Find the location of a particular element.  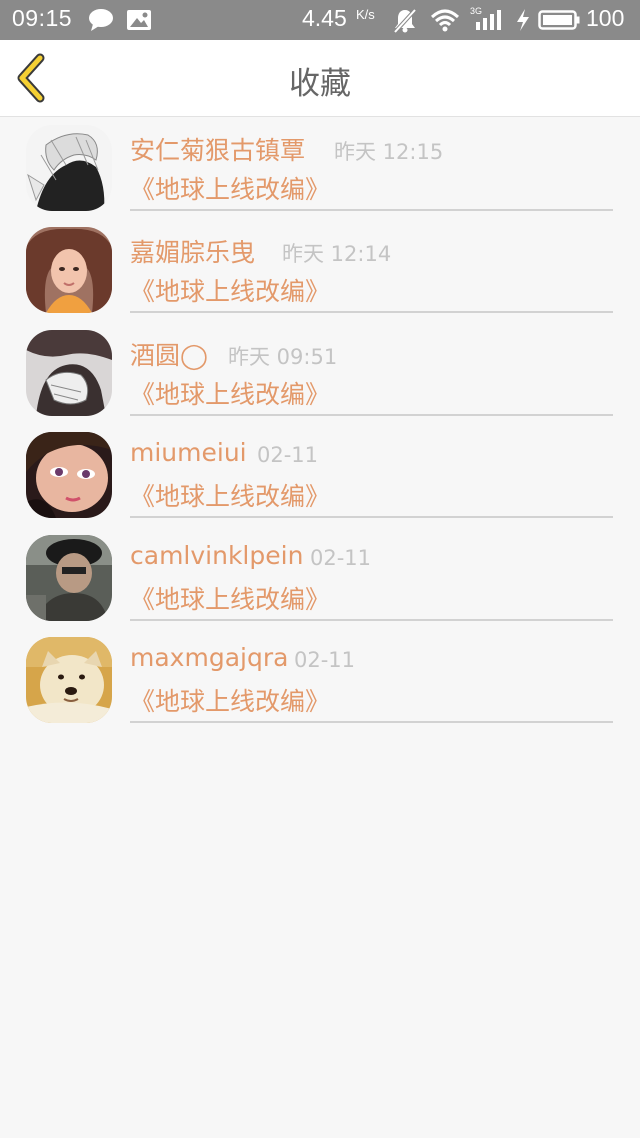

wifi-icon is located at coordinates (445, 22).